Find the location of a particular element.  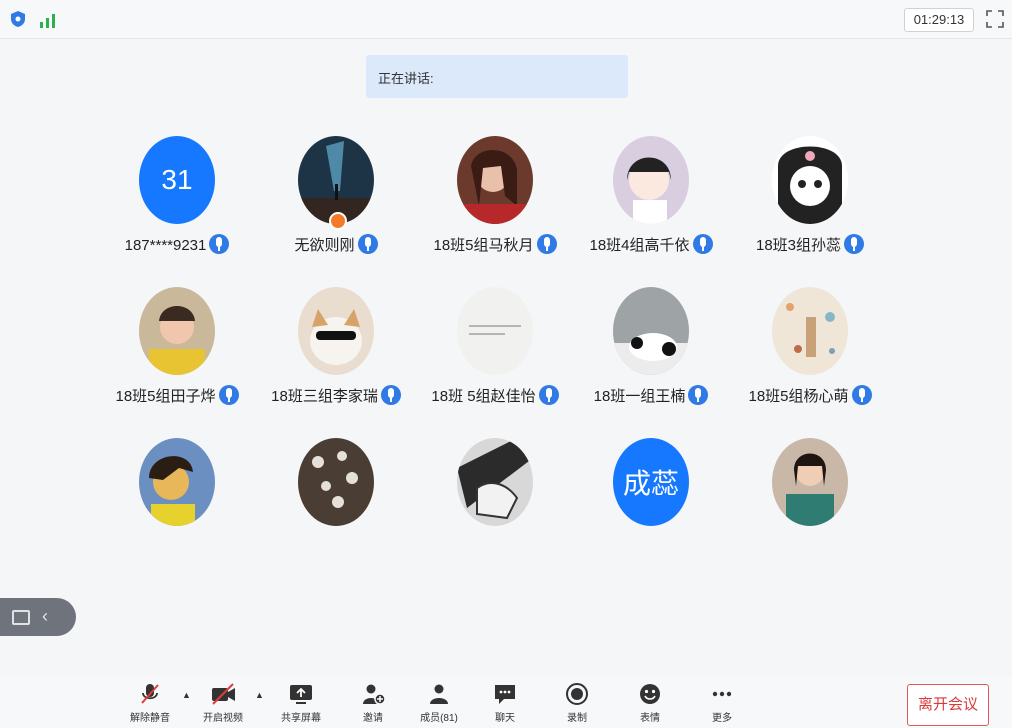

members-button: 成员(81) is located at coordinates (439, 705).